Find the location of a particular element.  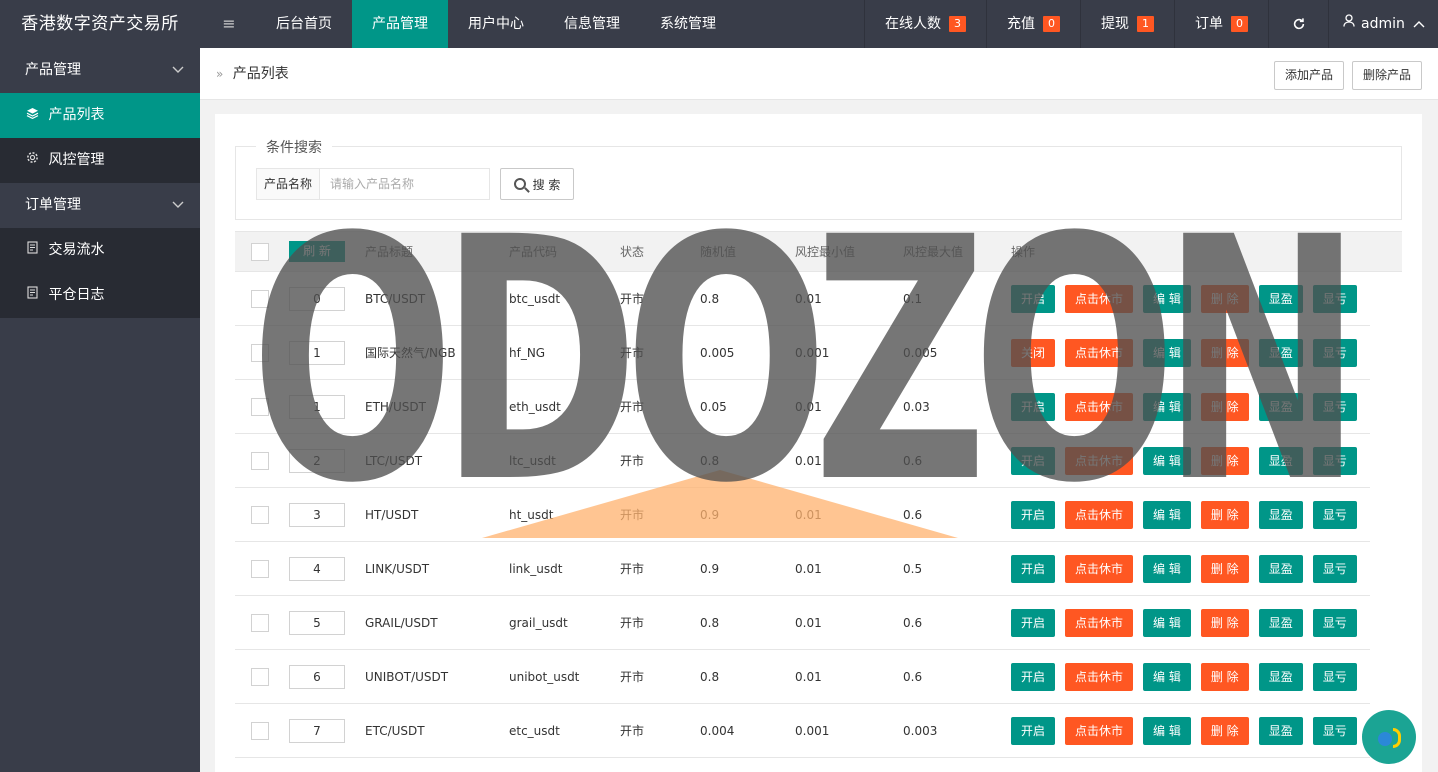

select-all-checkbox is located at coordinates (260, 251).